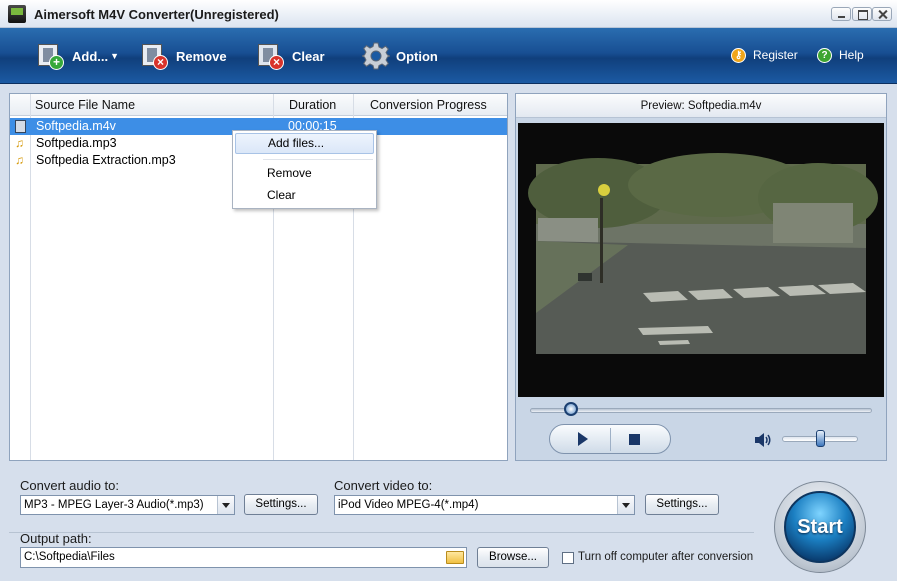 The height and width of the screenshot is (581, 897). I want to click on column-header-progress: Conversion Progress, so click(428, 105).